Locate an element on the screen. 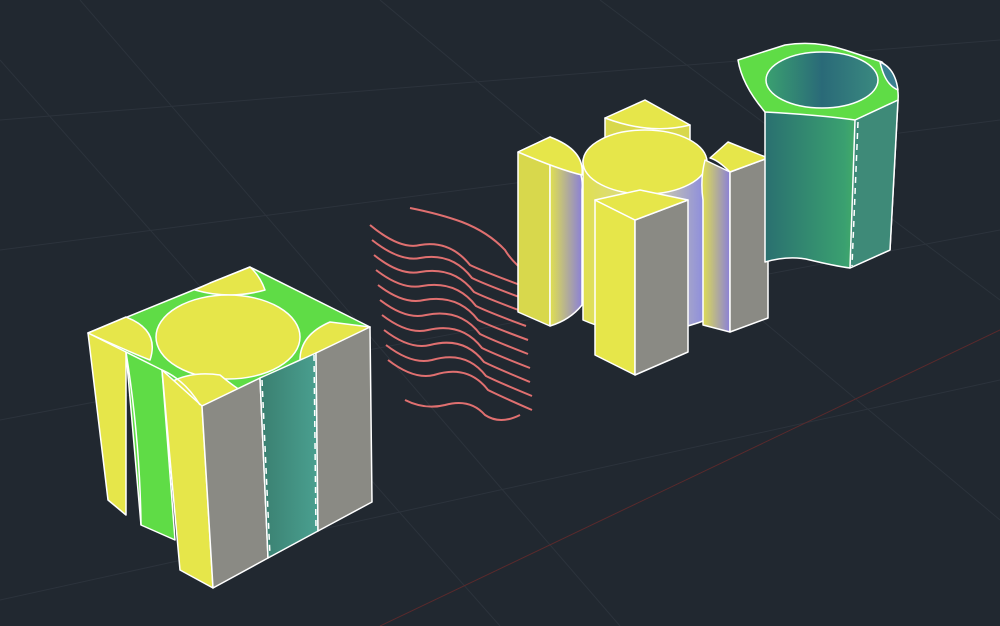 Image resolution: width=1000 pixels, height=626 pixels. right-segment-curve-face is located at coordinates (716, 246).